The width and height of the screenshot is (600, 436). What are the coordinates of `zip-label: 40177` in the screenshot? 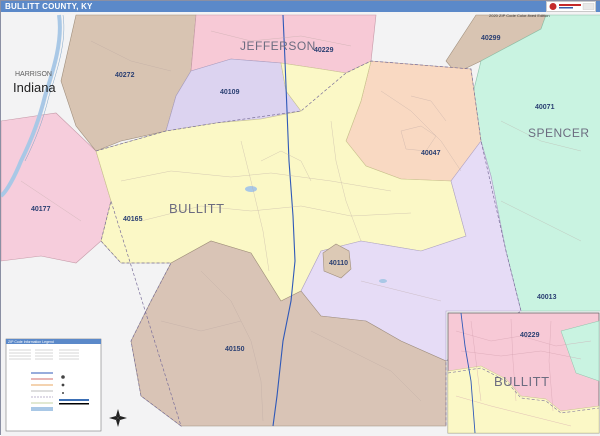 It's located at (41, 209).